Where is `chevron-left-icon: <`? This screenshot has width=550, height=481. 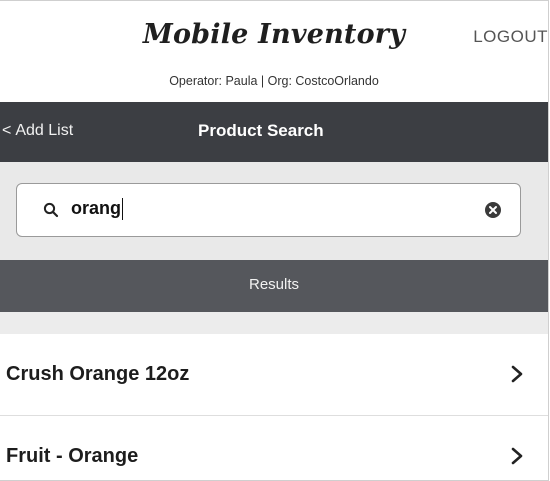 chevron-left-icon: < is located at coordinates (7, 130).